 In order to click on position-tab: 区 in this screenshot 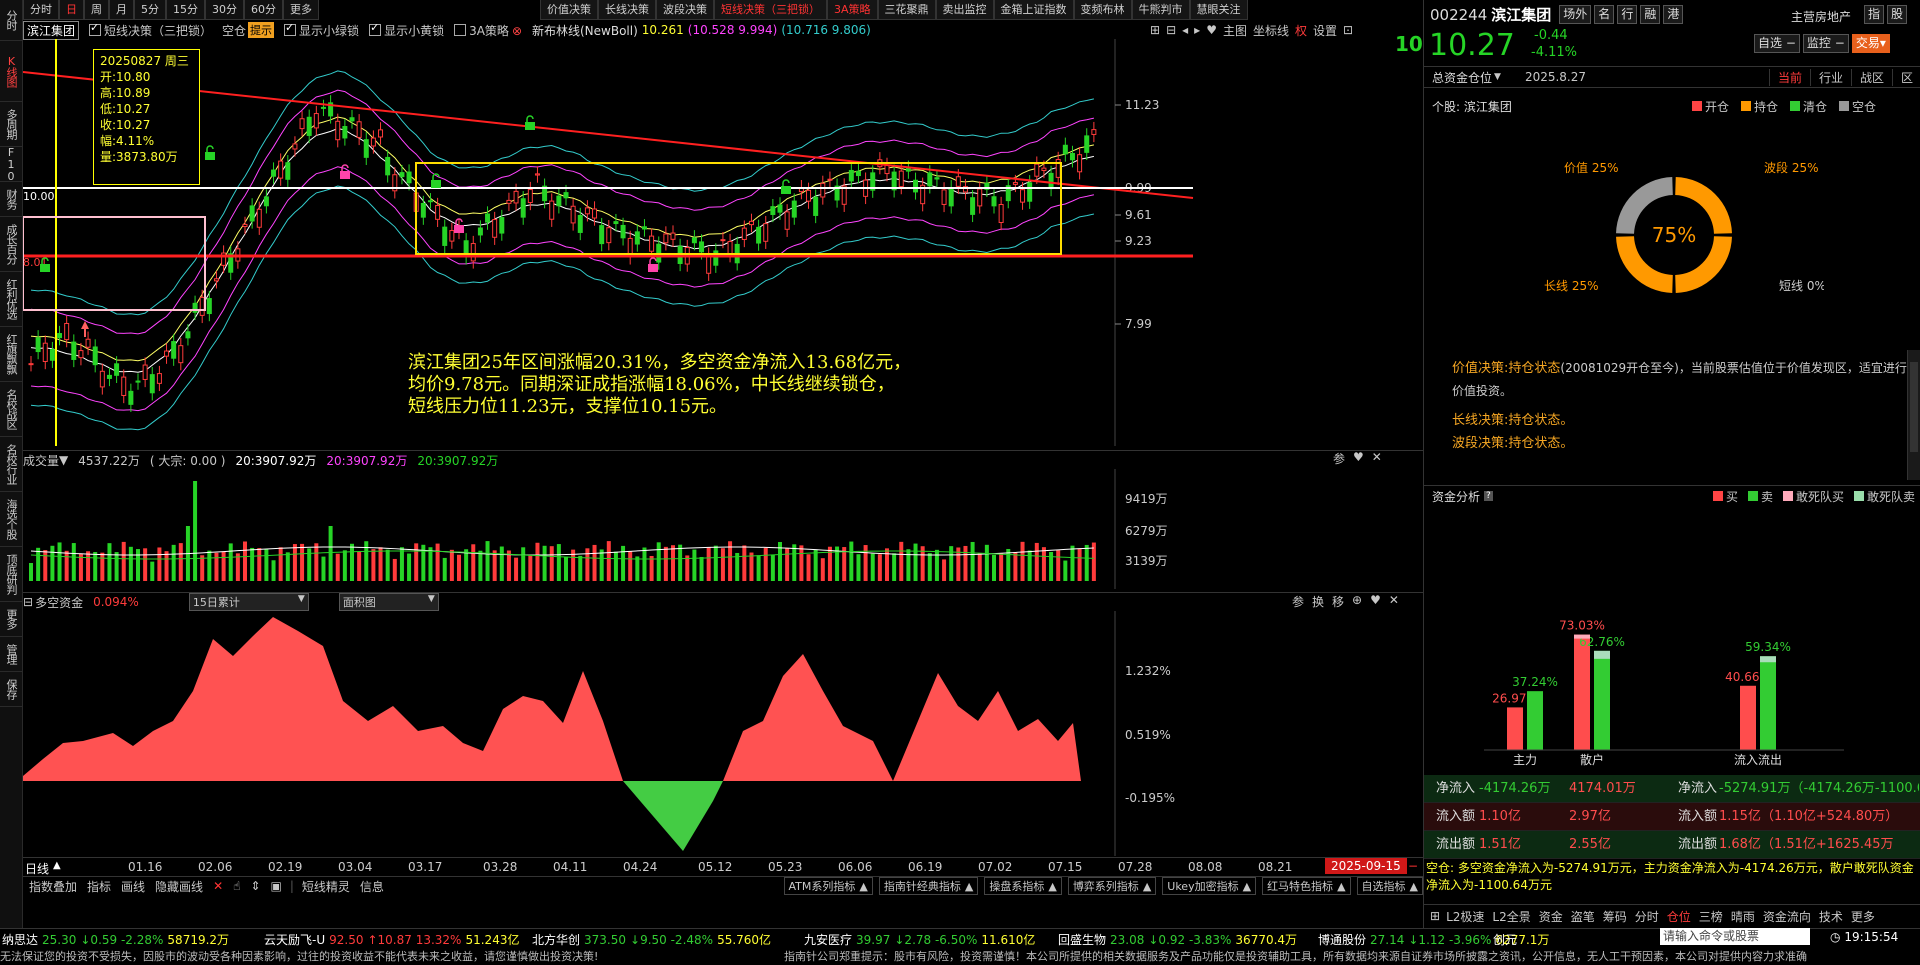, I will do `click(1905, 77)`.